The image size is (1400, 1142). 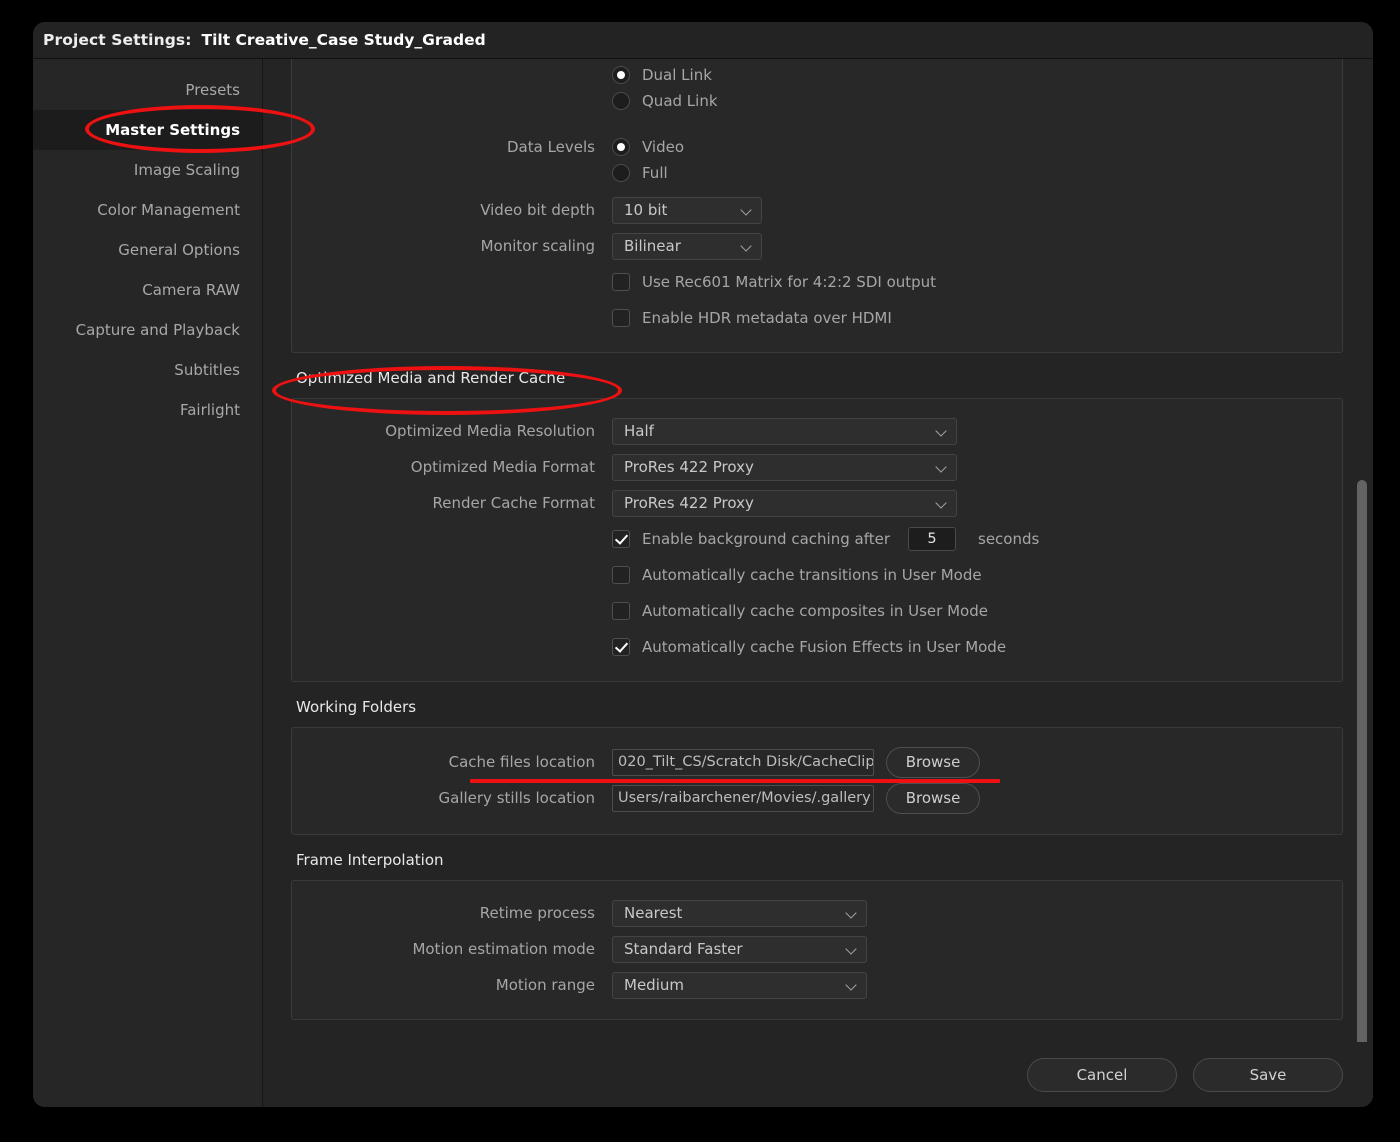 I want to click on working-folders-section-title: Working Folders, so click(x=356, y=707).